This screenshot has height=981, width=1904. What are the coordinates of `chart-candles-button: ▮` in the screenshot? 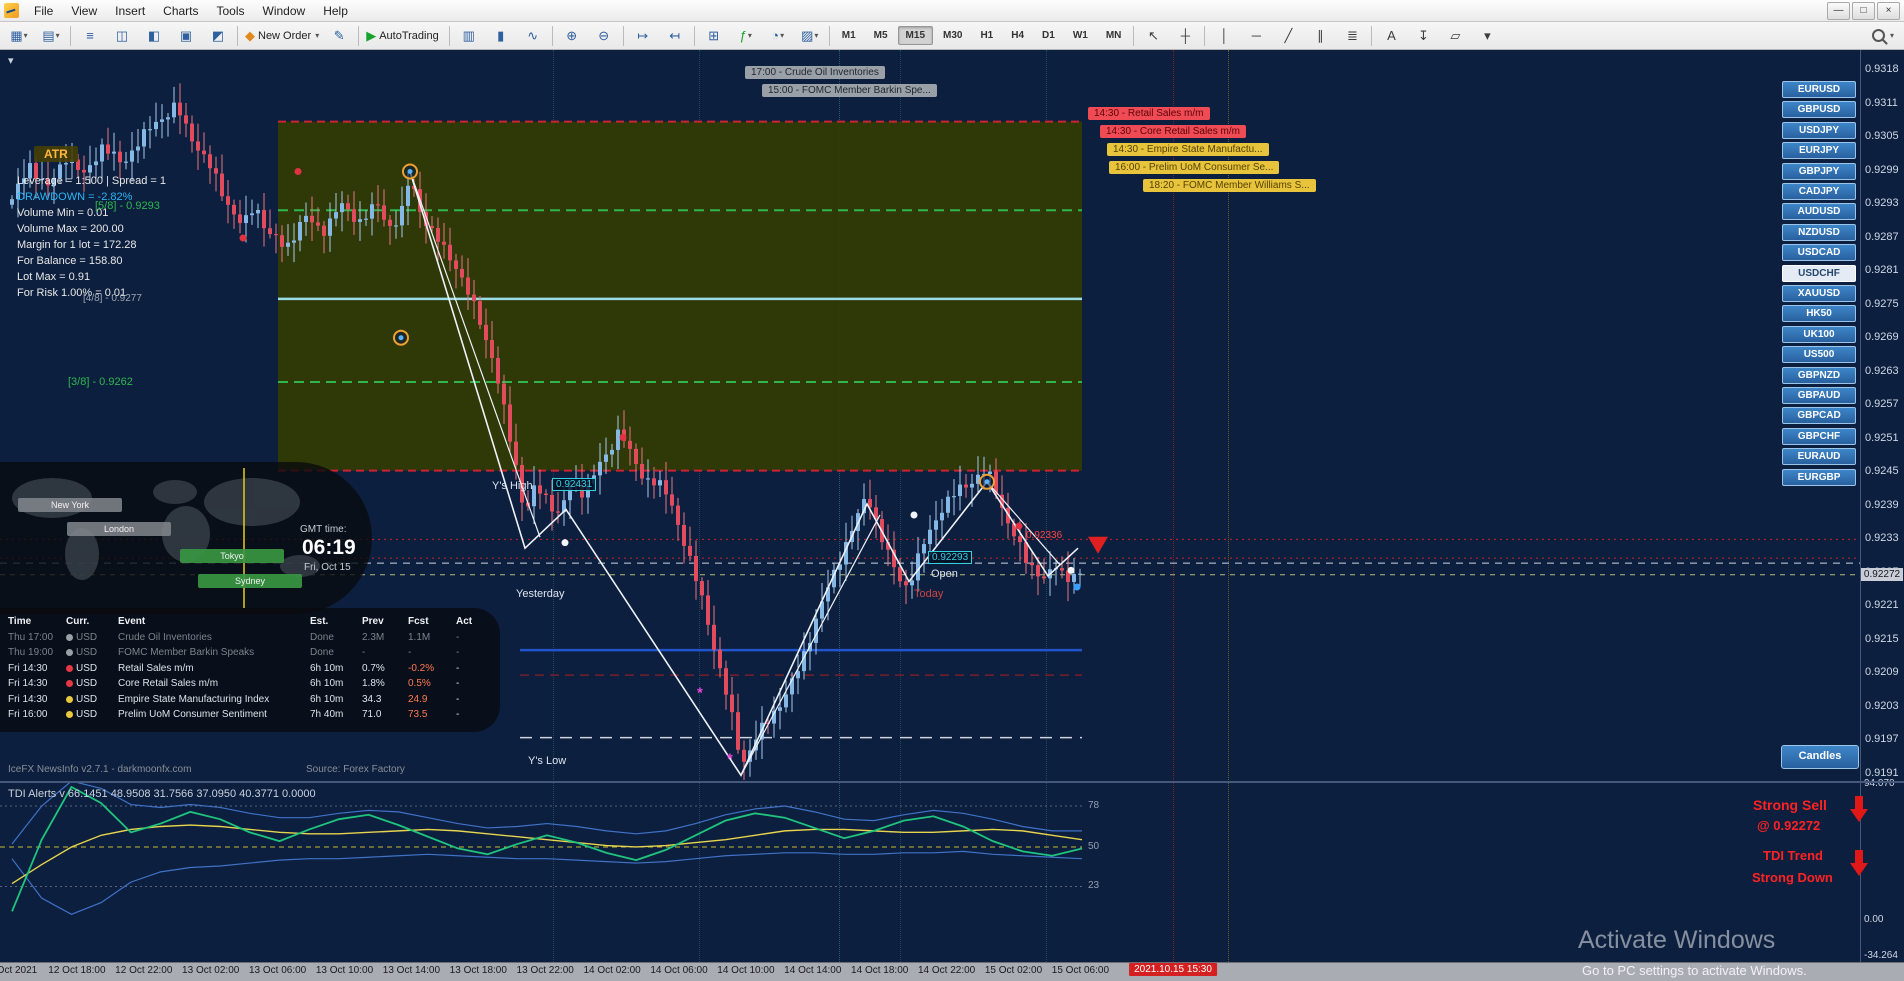 It's located at (501, 36).